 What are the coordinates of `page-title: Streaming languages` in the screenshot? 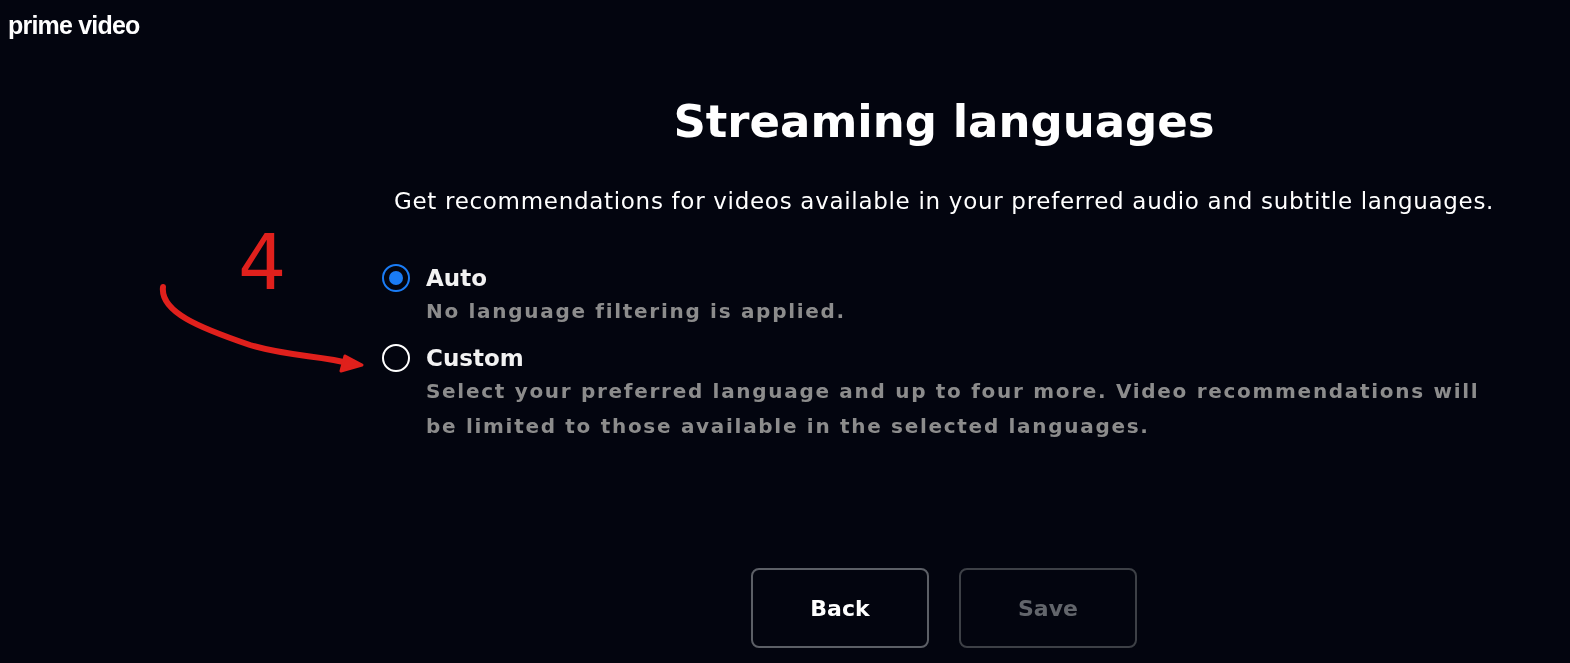 It's located at (944, 122).